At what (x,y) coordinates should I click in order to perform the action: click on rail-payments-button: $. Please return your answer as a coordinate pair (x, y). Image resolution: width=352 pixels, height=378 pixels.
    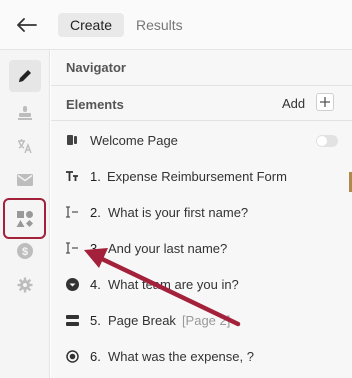
    Looking at the image, I should click on (25, 251).